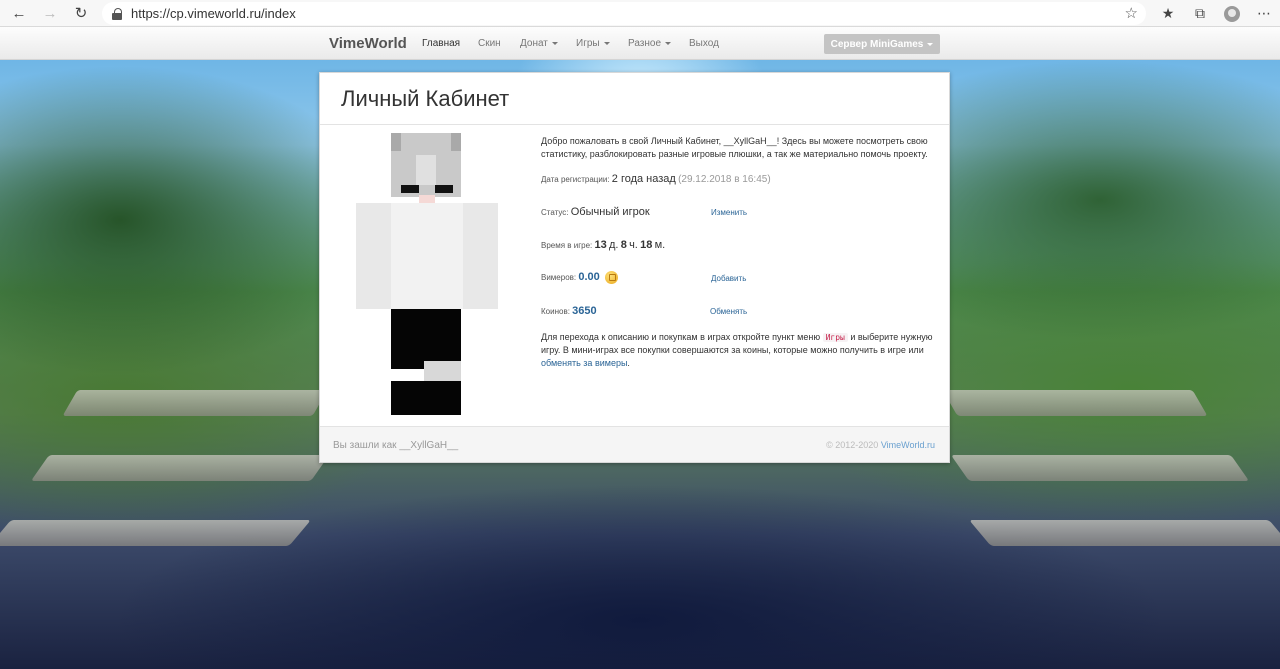  What do you see at coordinates (441, 43) in the screenshot?
I see `nav-item-home: Главная` at bounding box center [441, 43].